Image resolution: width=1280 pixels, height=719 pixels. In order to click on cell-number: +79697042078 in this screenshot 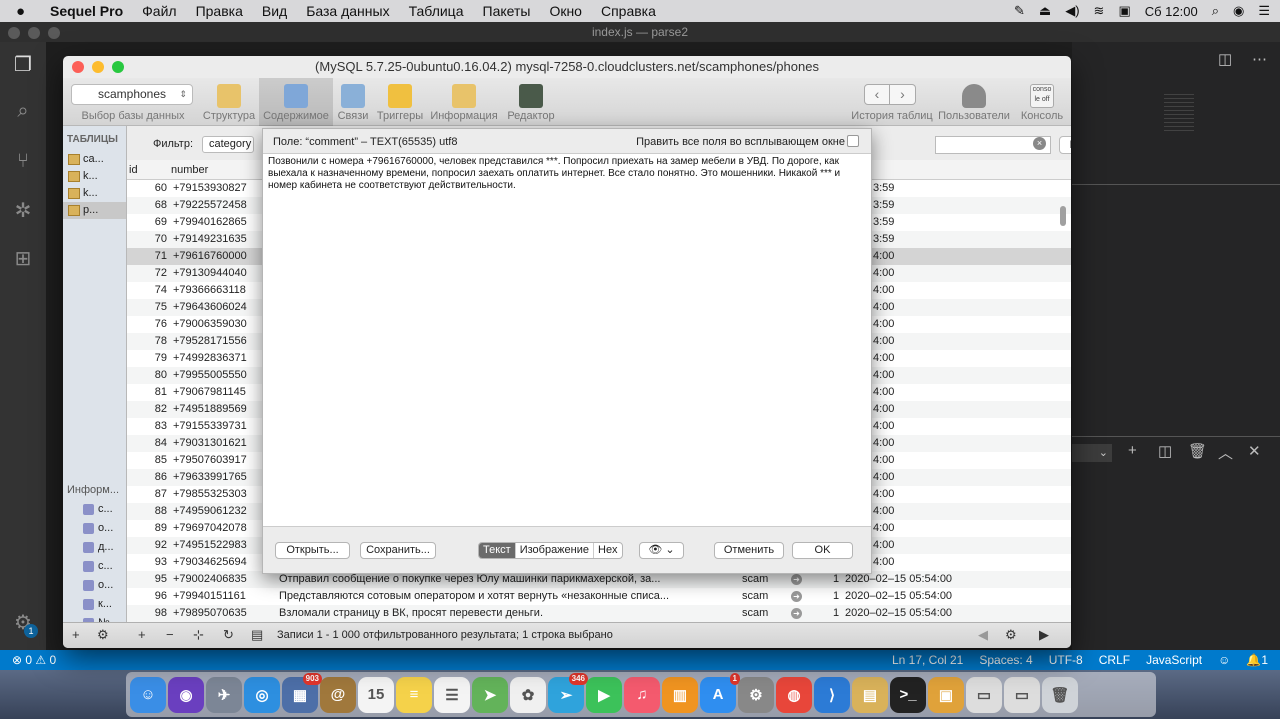, I will do `click(210, 528)`.